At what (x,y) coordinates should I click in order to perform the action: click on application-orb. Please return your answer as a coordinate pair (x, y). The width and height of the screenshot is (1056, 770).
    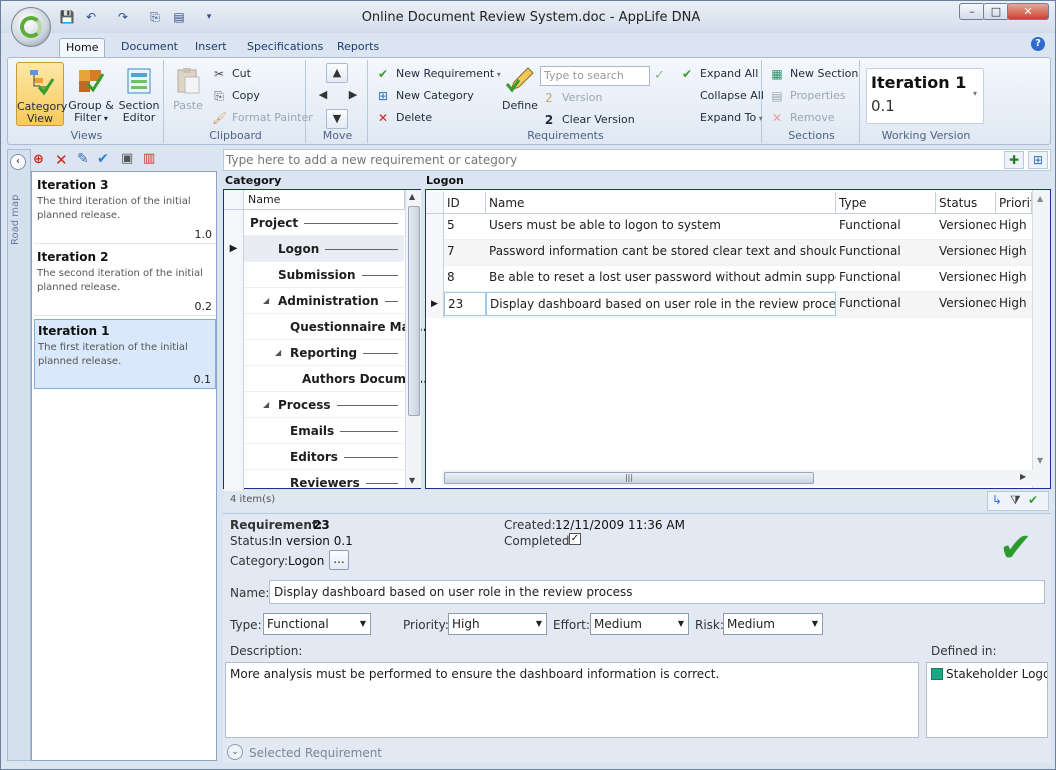
    Looking at the image, I should click on (31, 27).